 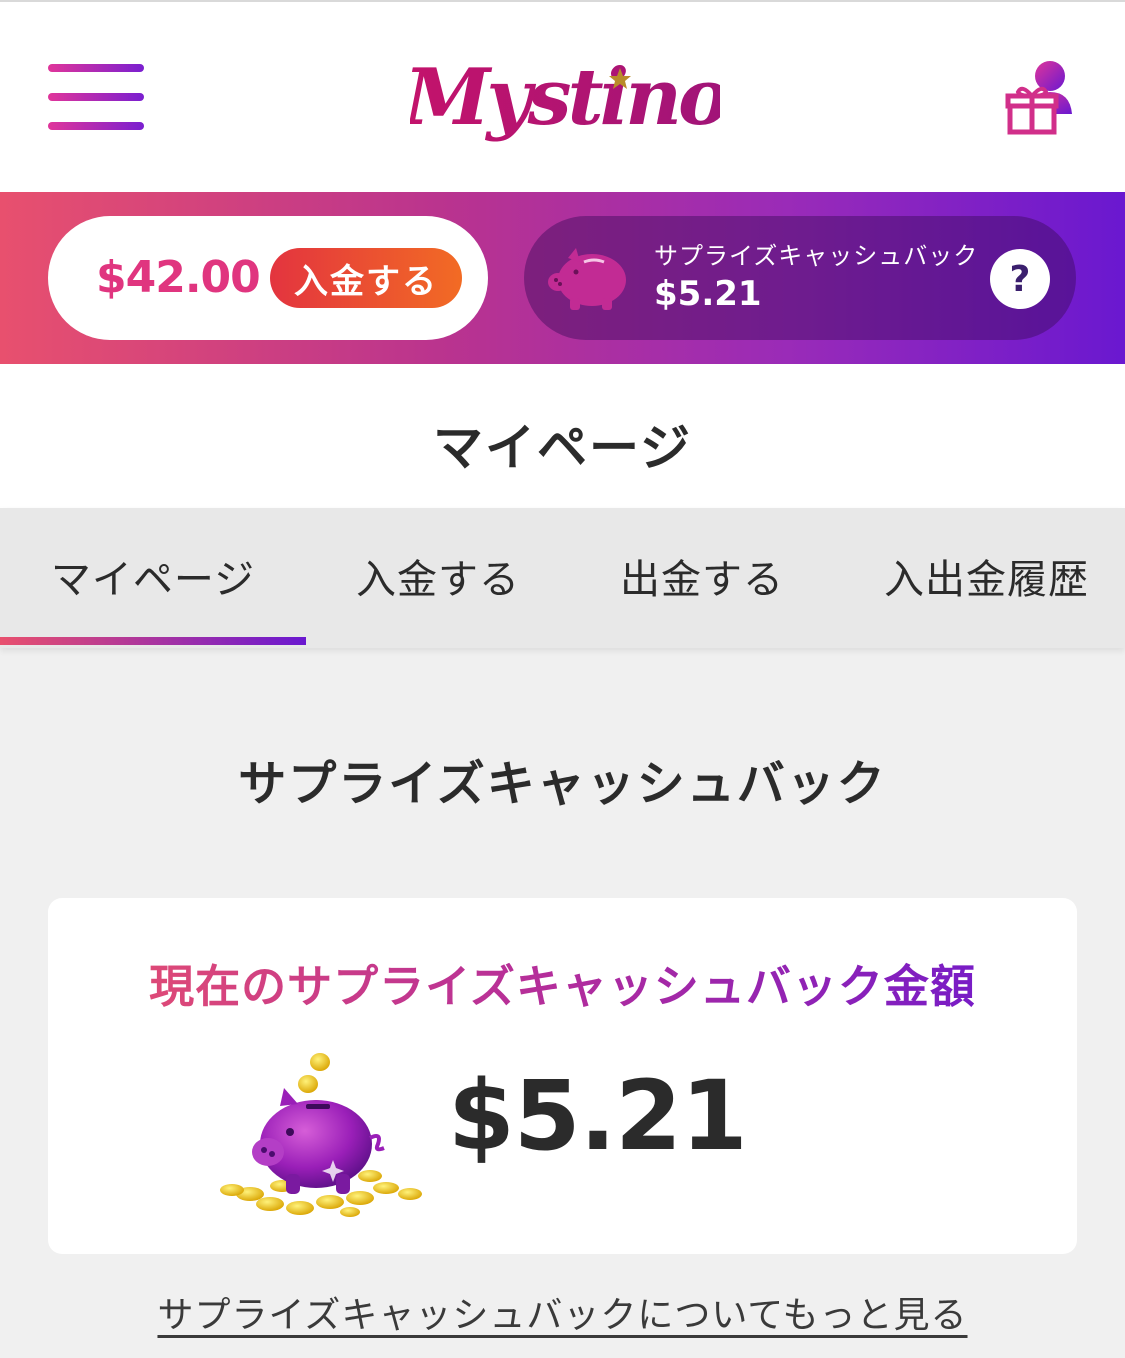 What do you see at coordinates (1040, 98) in the screenshot?
I see `user-gift-icon` at bounding box center [1040, 98].